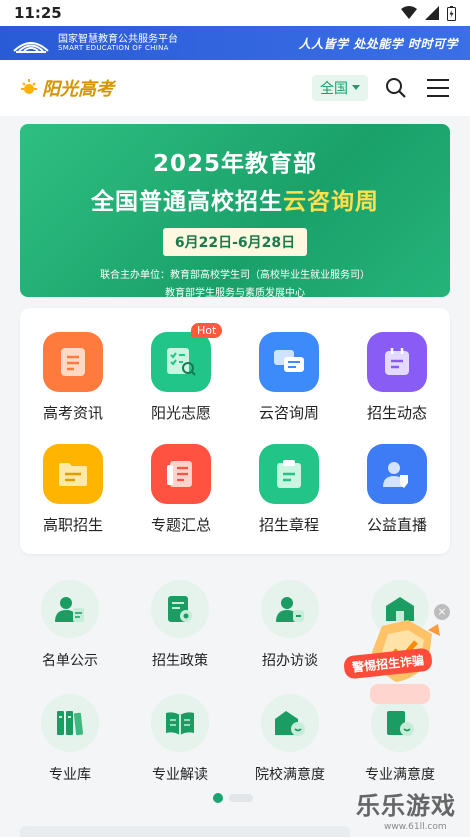  Describe the element at coordinates (288, 413) in the screenshot. I see `grid-item-label: 云咨询周` at that location.